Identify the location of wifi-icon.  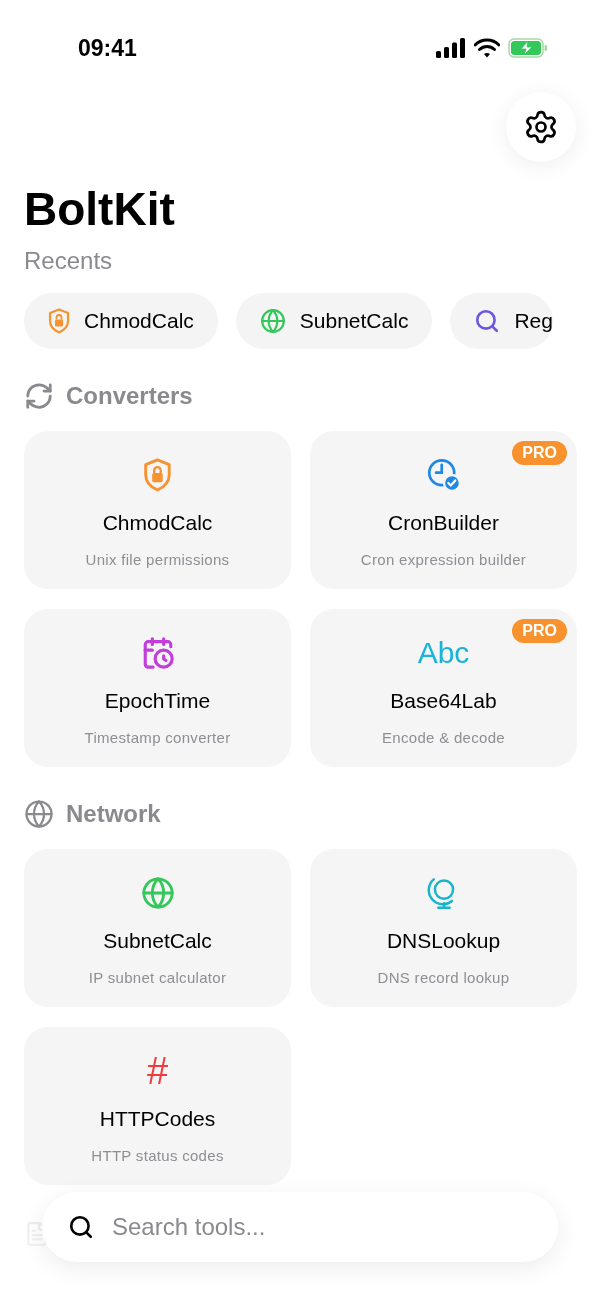
(487, 48).